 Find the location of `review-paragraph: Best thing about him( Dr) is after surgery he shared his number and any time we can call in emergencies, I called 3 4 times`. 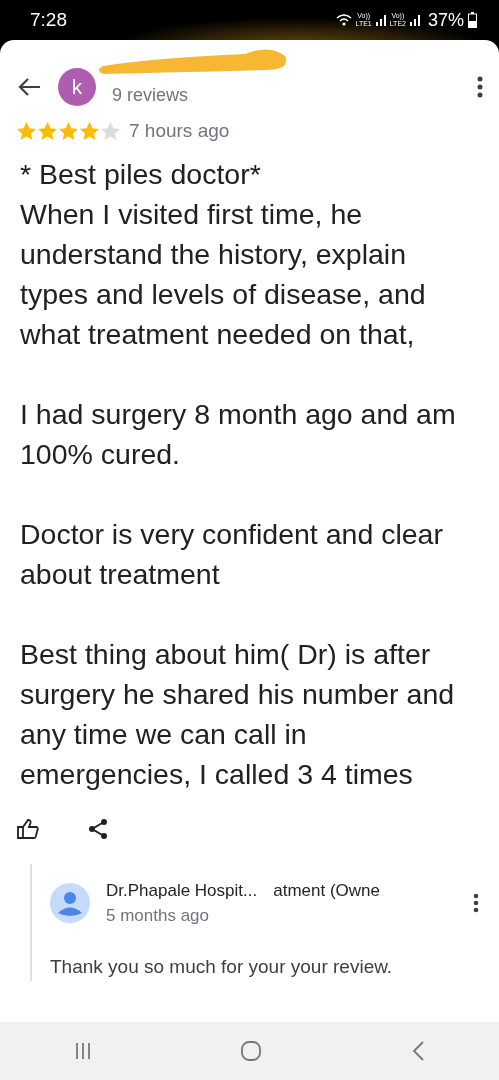

review-paragraph: Best thing about him( Dr) is after surgery he shared his number and any time we can call in emergencies, I called 3 4 times is located at coordinates (238, 714).